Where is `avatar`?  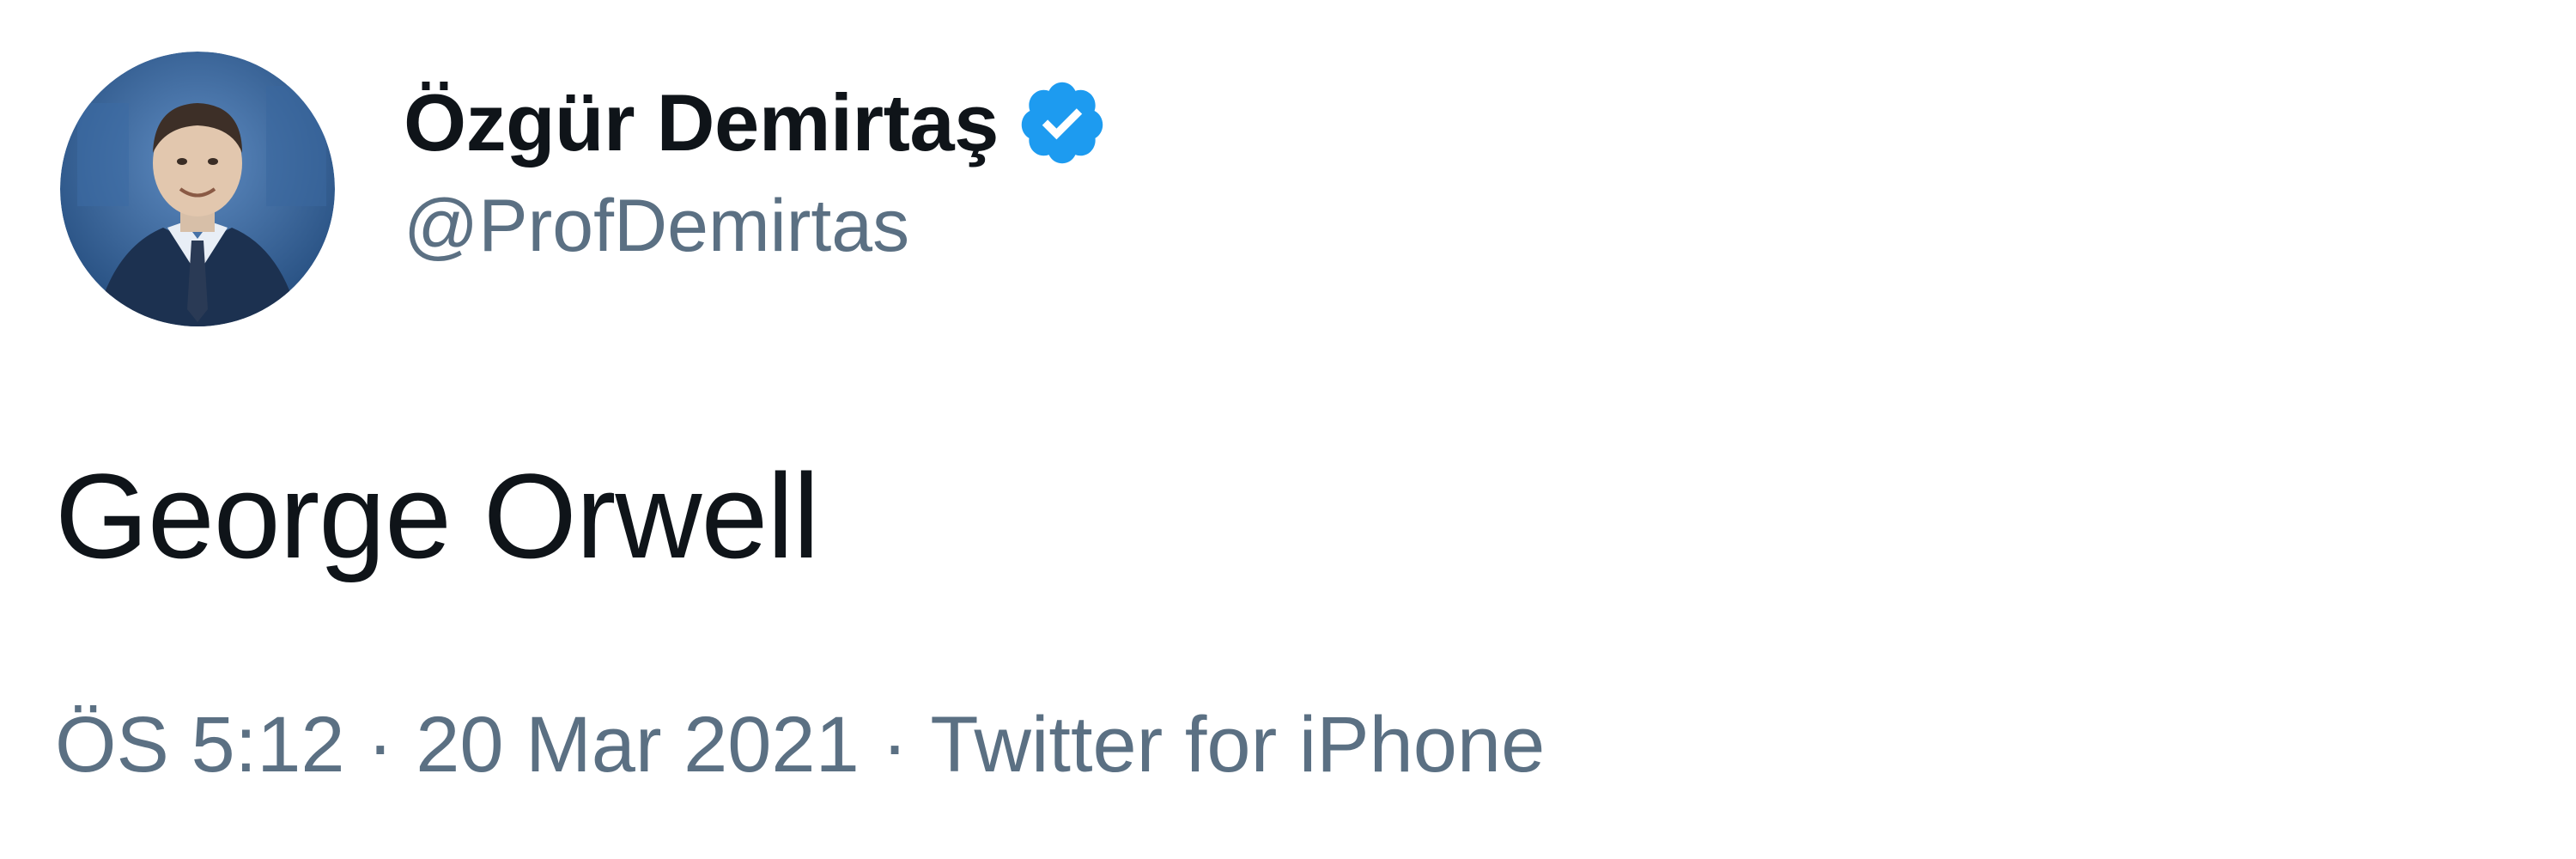 avatar is located at coordinates (197, 189).